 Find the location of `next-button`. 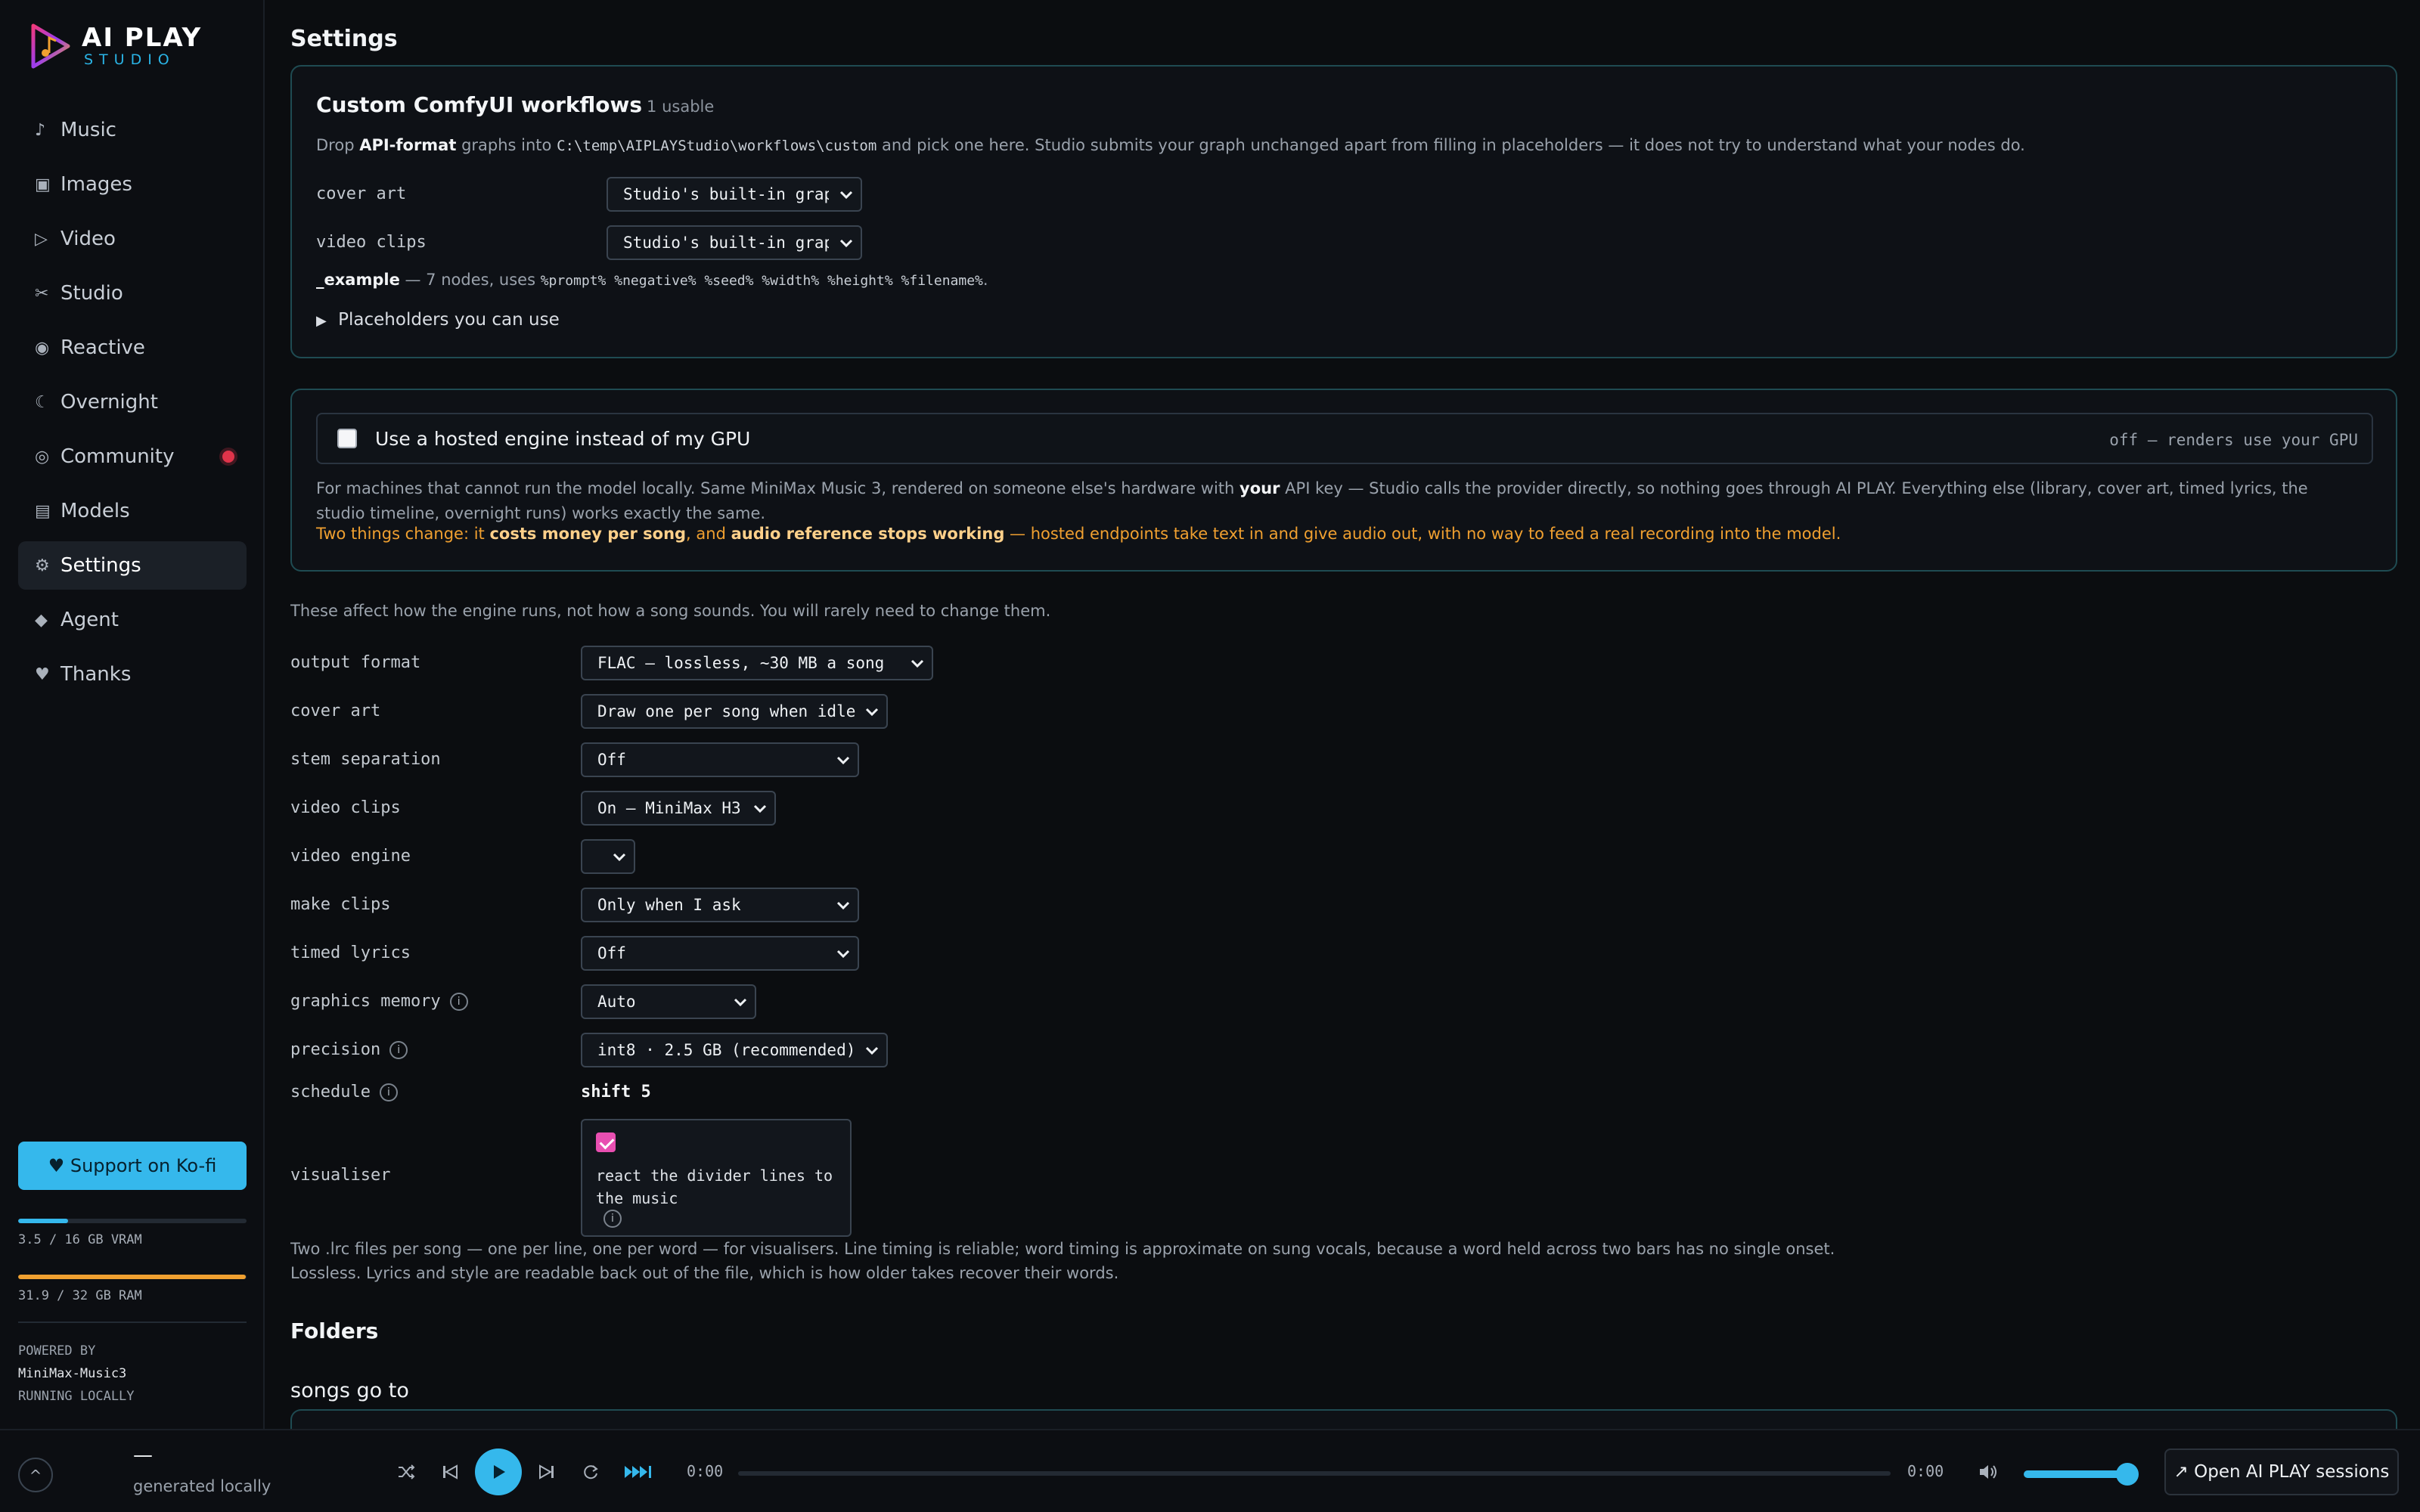

next-button is located at coordinates (546, 1472).